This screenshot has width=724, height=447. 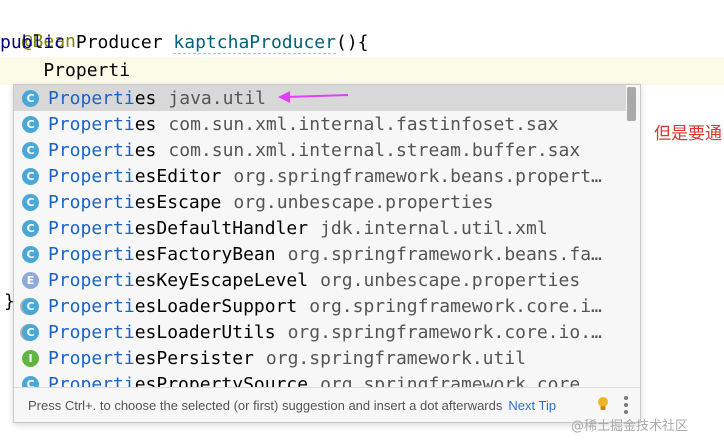 I want to click on item-package: java.util, so click(x=217, y=98).